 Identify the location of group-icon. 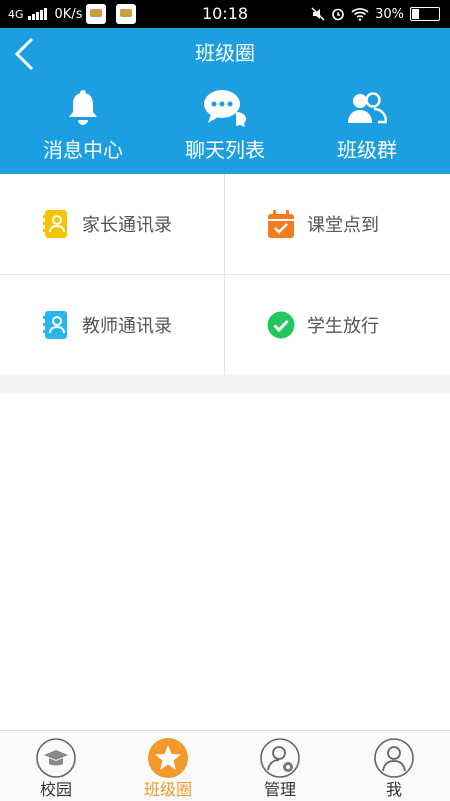
(367, 108).